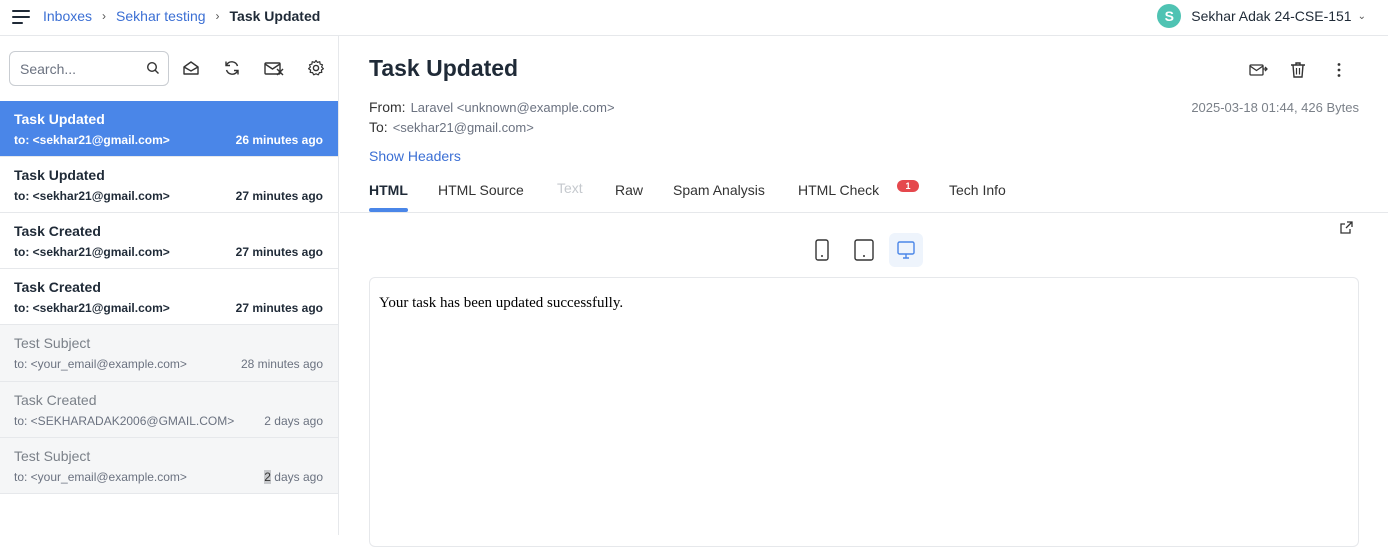  Describe the element at coordinates (512, 107) in the screenshot. I see `from-value: Laravel <unknown@example.com>` at that location.